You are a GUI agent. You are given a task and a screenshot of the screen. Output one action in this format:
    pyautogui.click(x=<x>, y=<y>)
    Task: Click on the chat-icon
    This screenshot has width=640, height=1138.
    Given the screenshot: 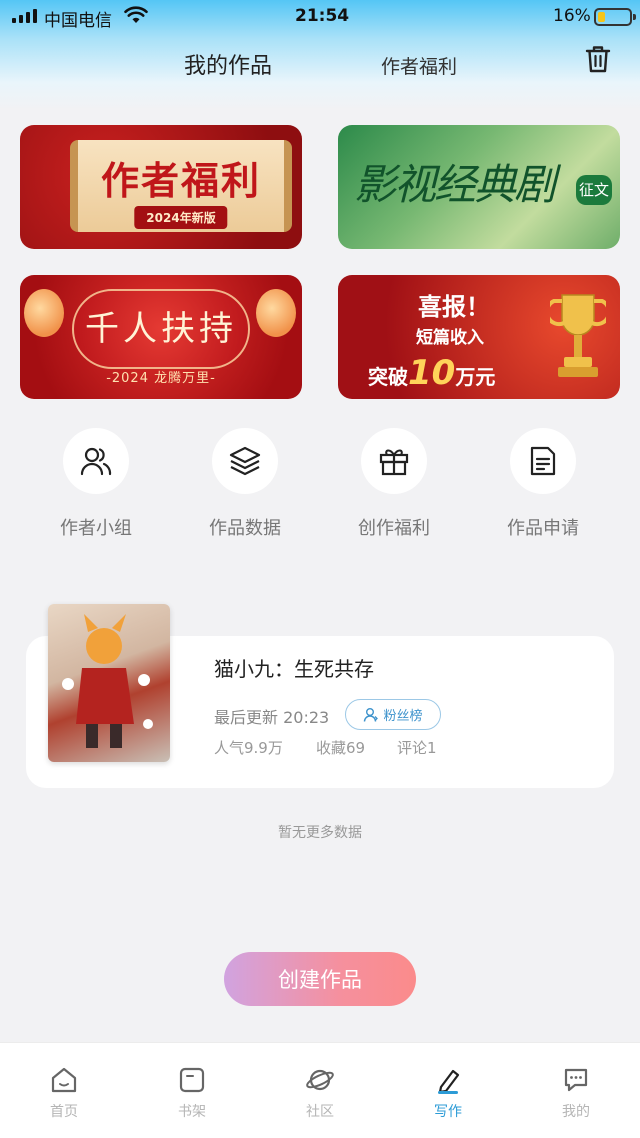 What is the action you would take?
    pyautogui.click(x=576, y=1080)
    